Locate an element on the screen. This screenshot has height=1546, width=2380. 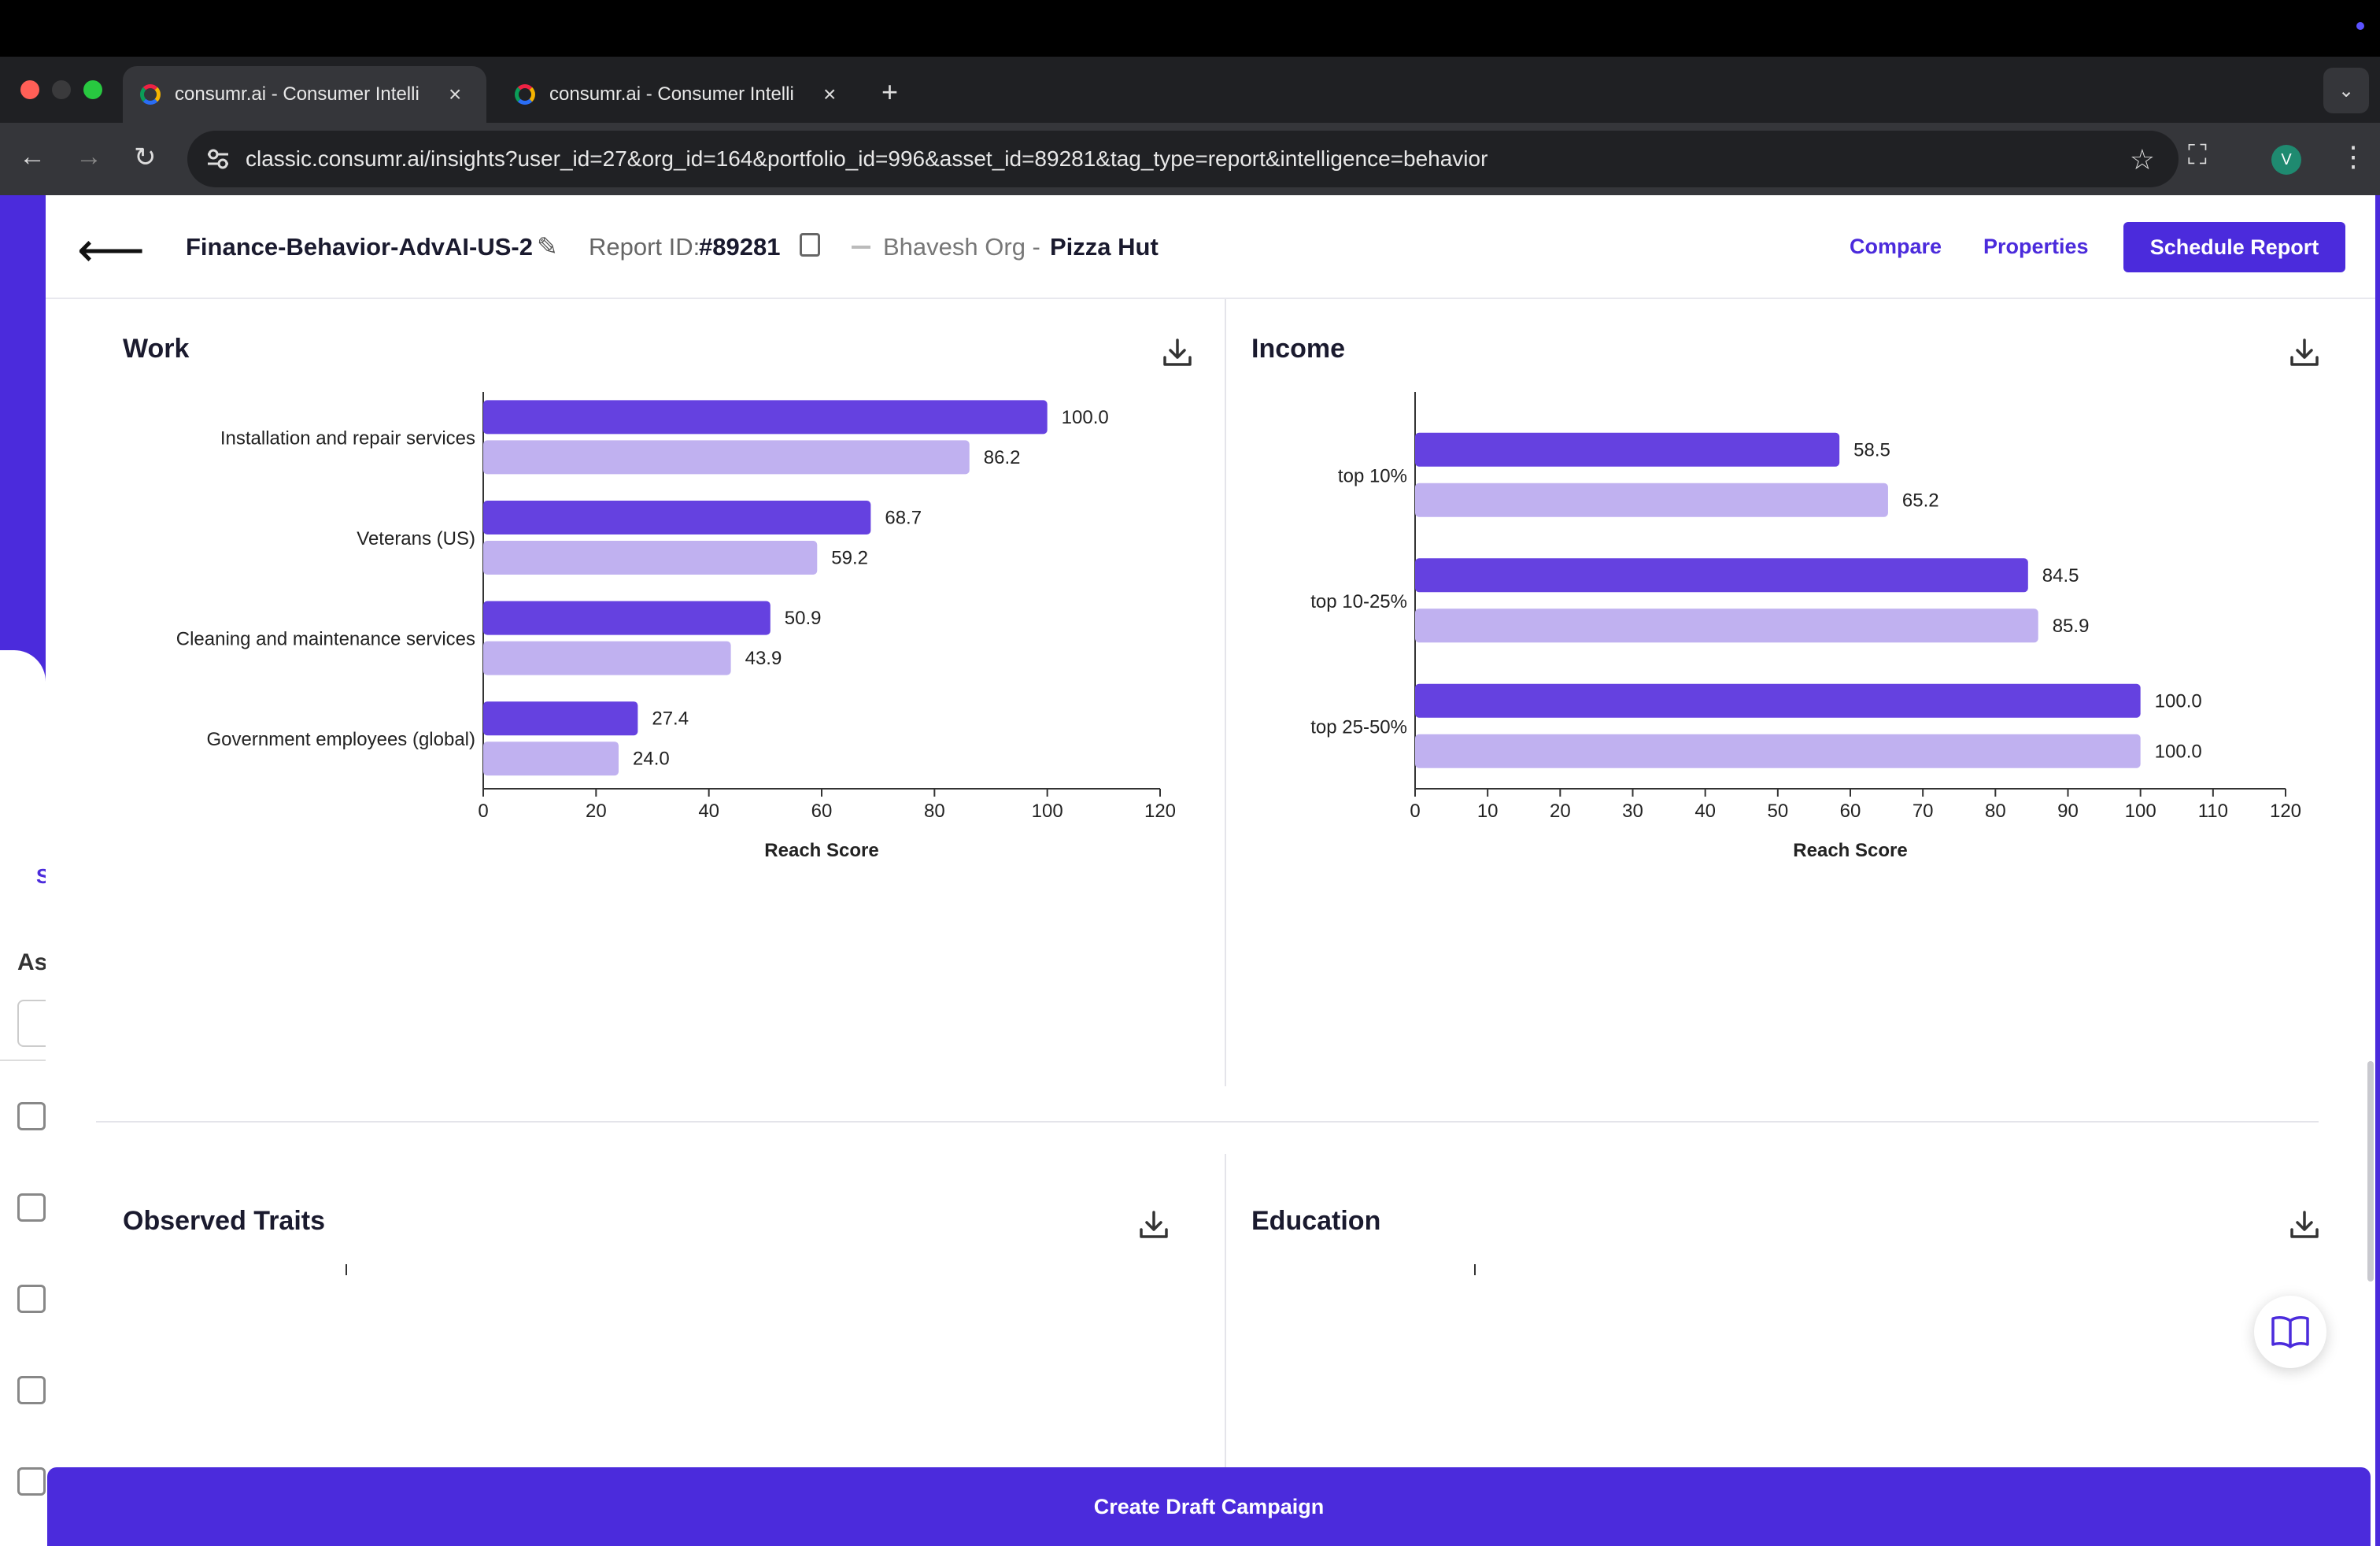
schedule-report-button: Schedule Report is located at coordinates (2234, 247).